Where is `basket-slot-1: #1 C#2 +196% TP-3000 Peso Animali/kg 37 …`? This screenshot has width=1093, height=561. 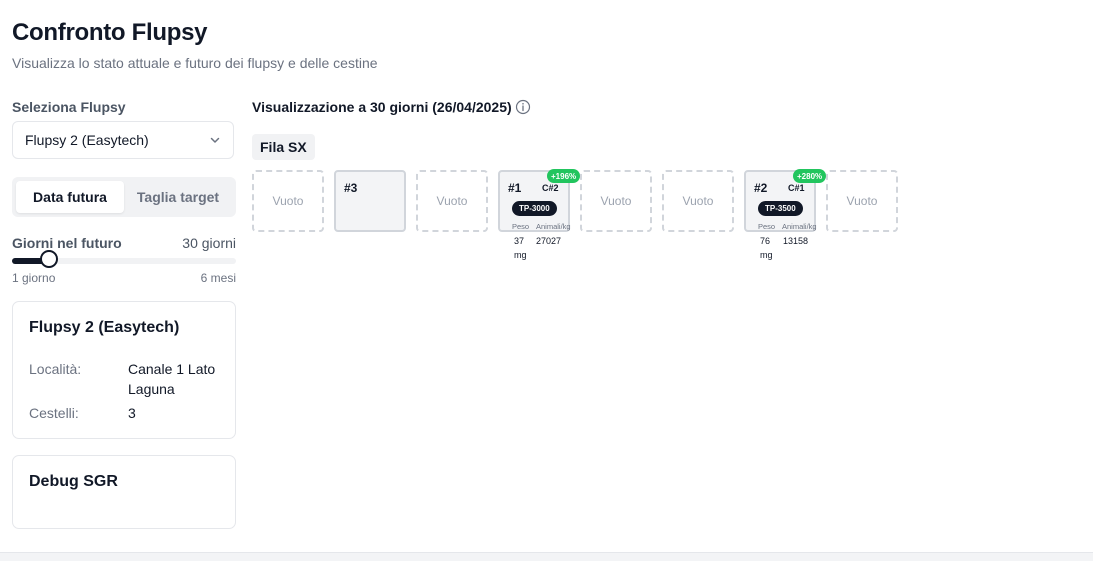
basket-slot-1: #1 C#2 +196% TP-3000 Peso Animali/kg 37 … is located at coordinates (539, 214).